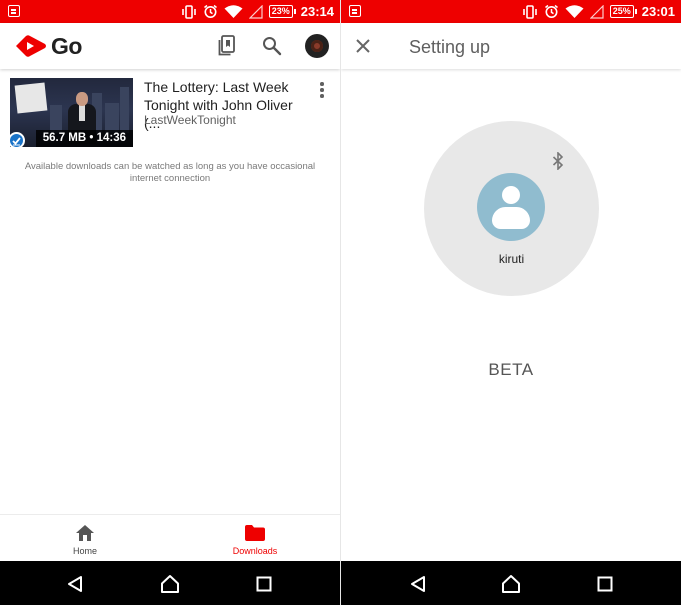  Describe the element at coordinates (511, 11) in the screenshot. I see `status-bar: 25% 23:01` at that location.